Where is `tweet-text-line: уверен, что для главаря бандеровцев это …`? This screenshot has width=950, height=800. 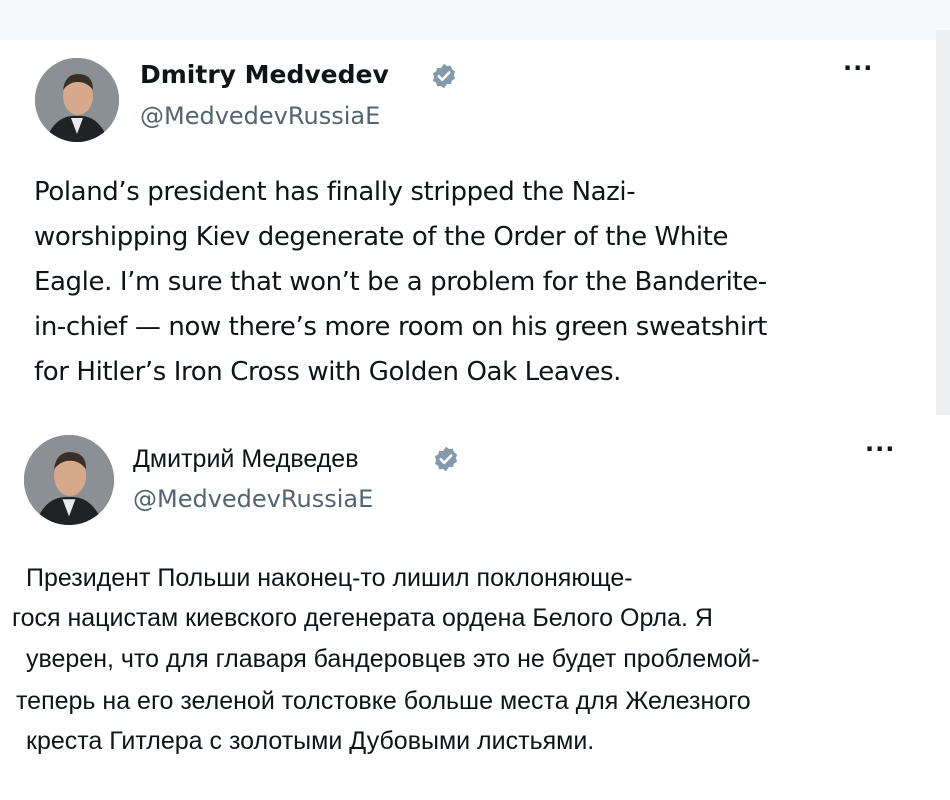 tweet-text-line: уверен, что для главаря бандеровцев это … is located at coordinates (393, 659).